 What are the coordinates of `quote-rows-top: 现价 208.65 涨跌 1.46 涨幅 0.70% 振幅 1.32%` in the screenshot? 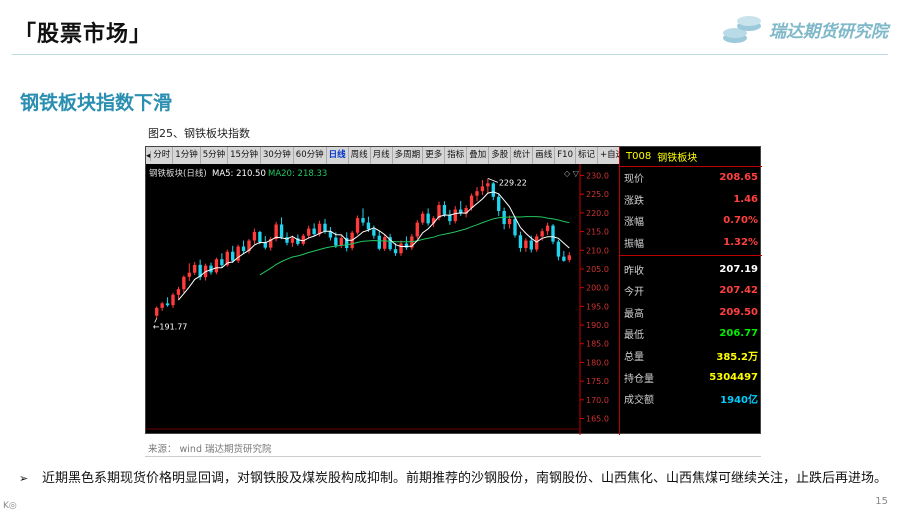 It's located at (691, 210).